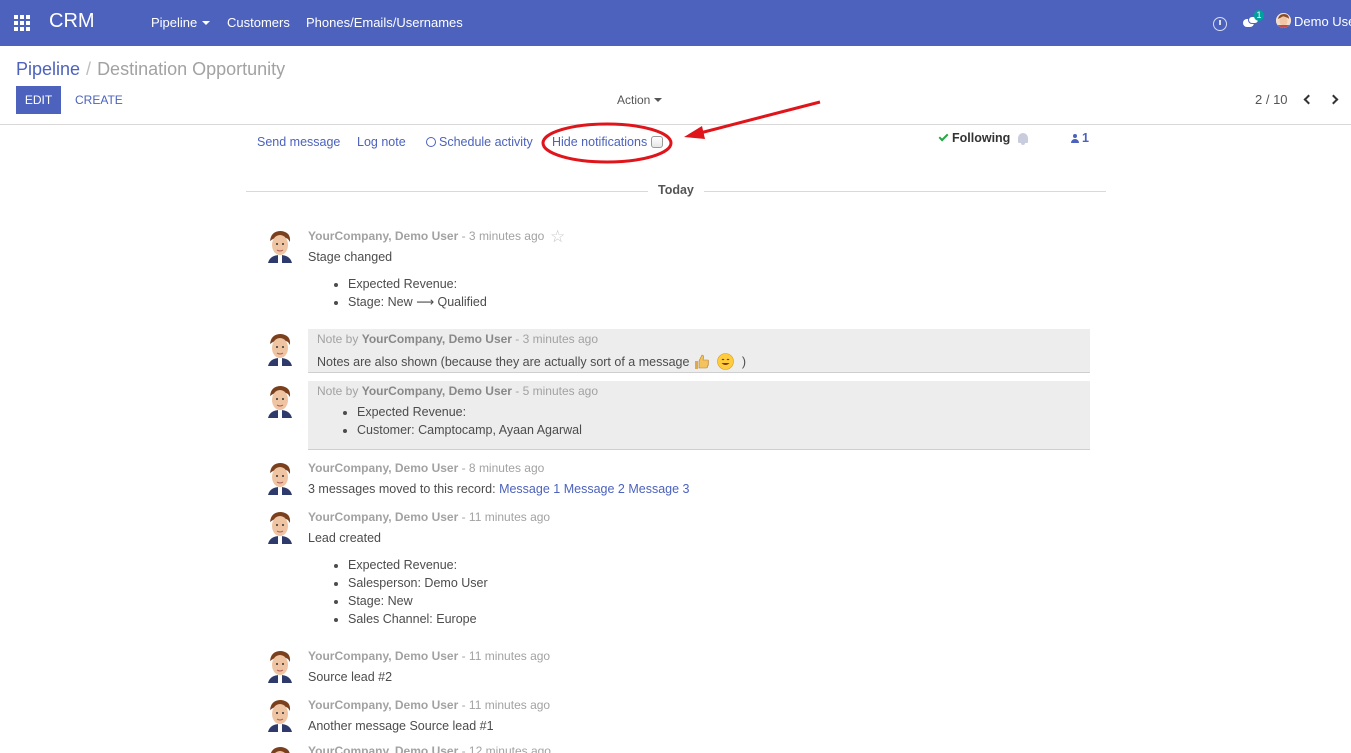 The width and height of the screenshot is (1351, 753). I want to click on message-link: Message 1, so click(529, 489).